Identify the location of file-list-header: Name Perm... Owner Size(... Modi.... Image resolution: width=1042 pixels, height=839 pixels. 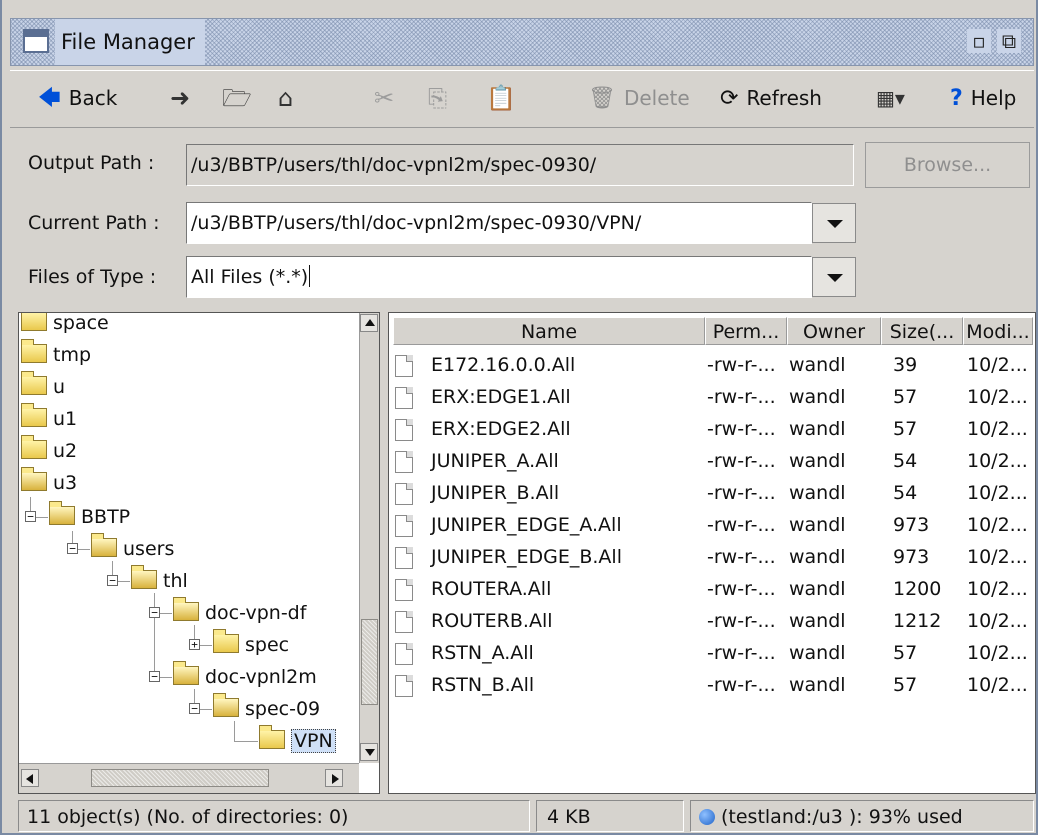
(713, 331).